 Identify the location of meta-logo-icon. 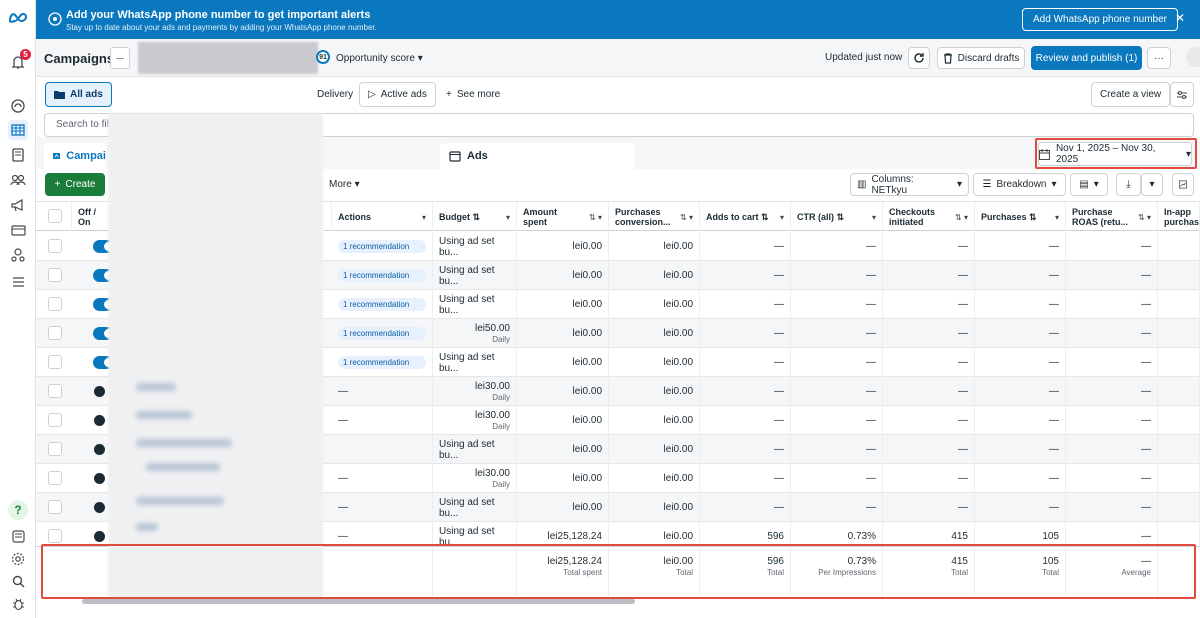
(18, 18).